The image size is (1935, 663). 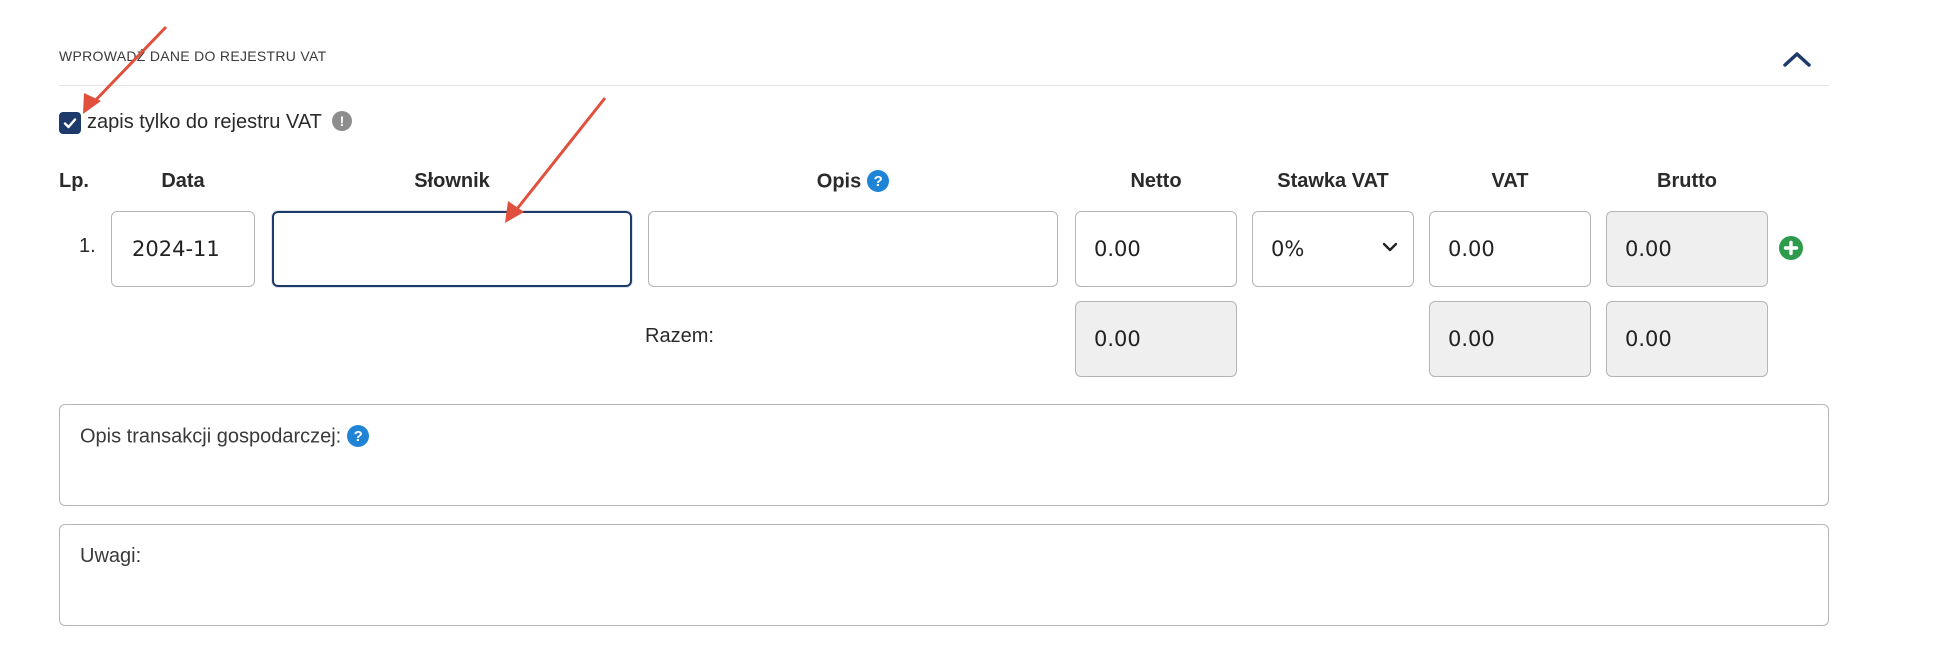 I want to click on transaction-description-textarea: Opis transakcji gospodarczej:?, so click(x=944, y=455).